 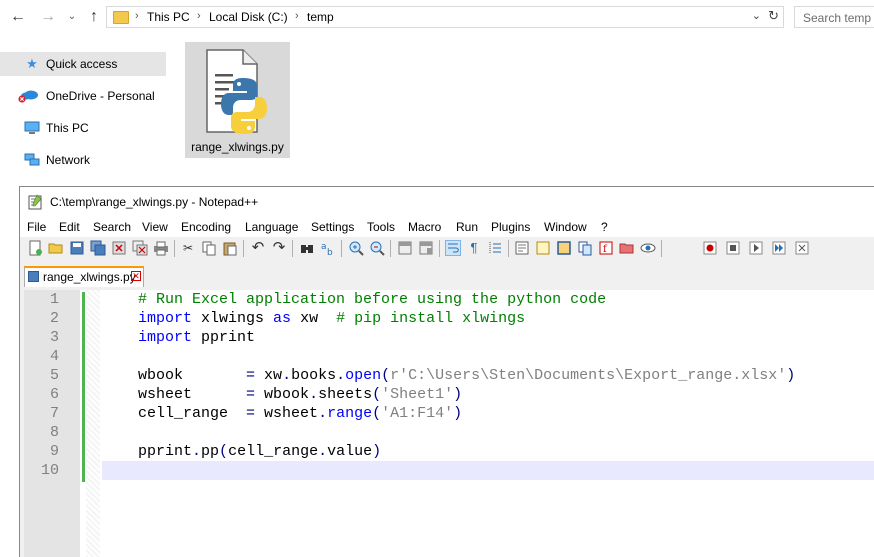 What do you see at coordinates (449, 432) in the screenshot?
I see `code-line: 8` at bounding box center [449, 432].